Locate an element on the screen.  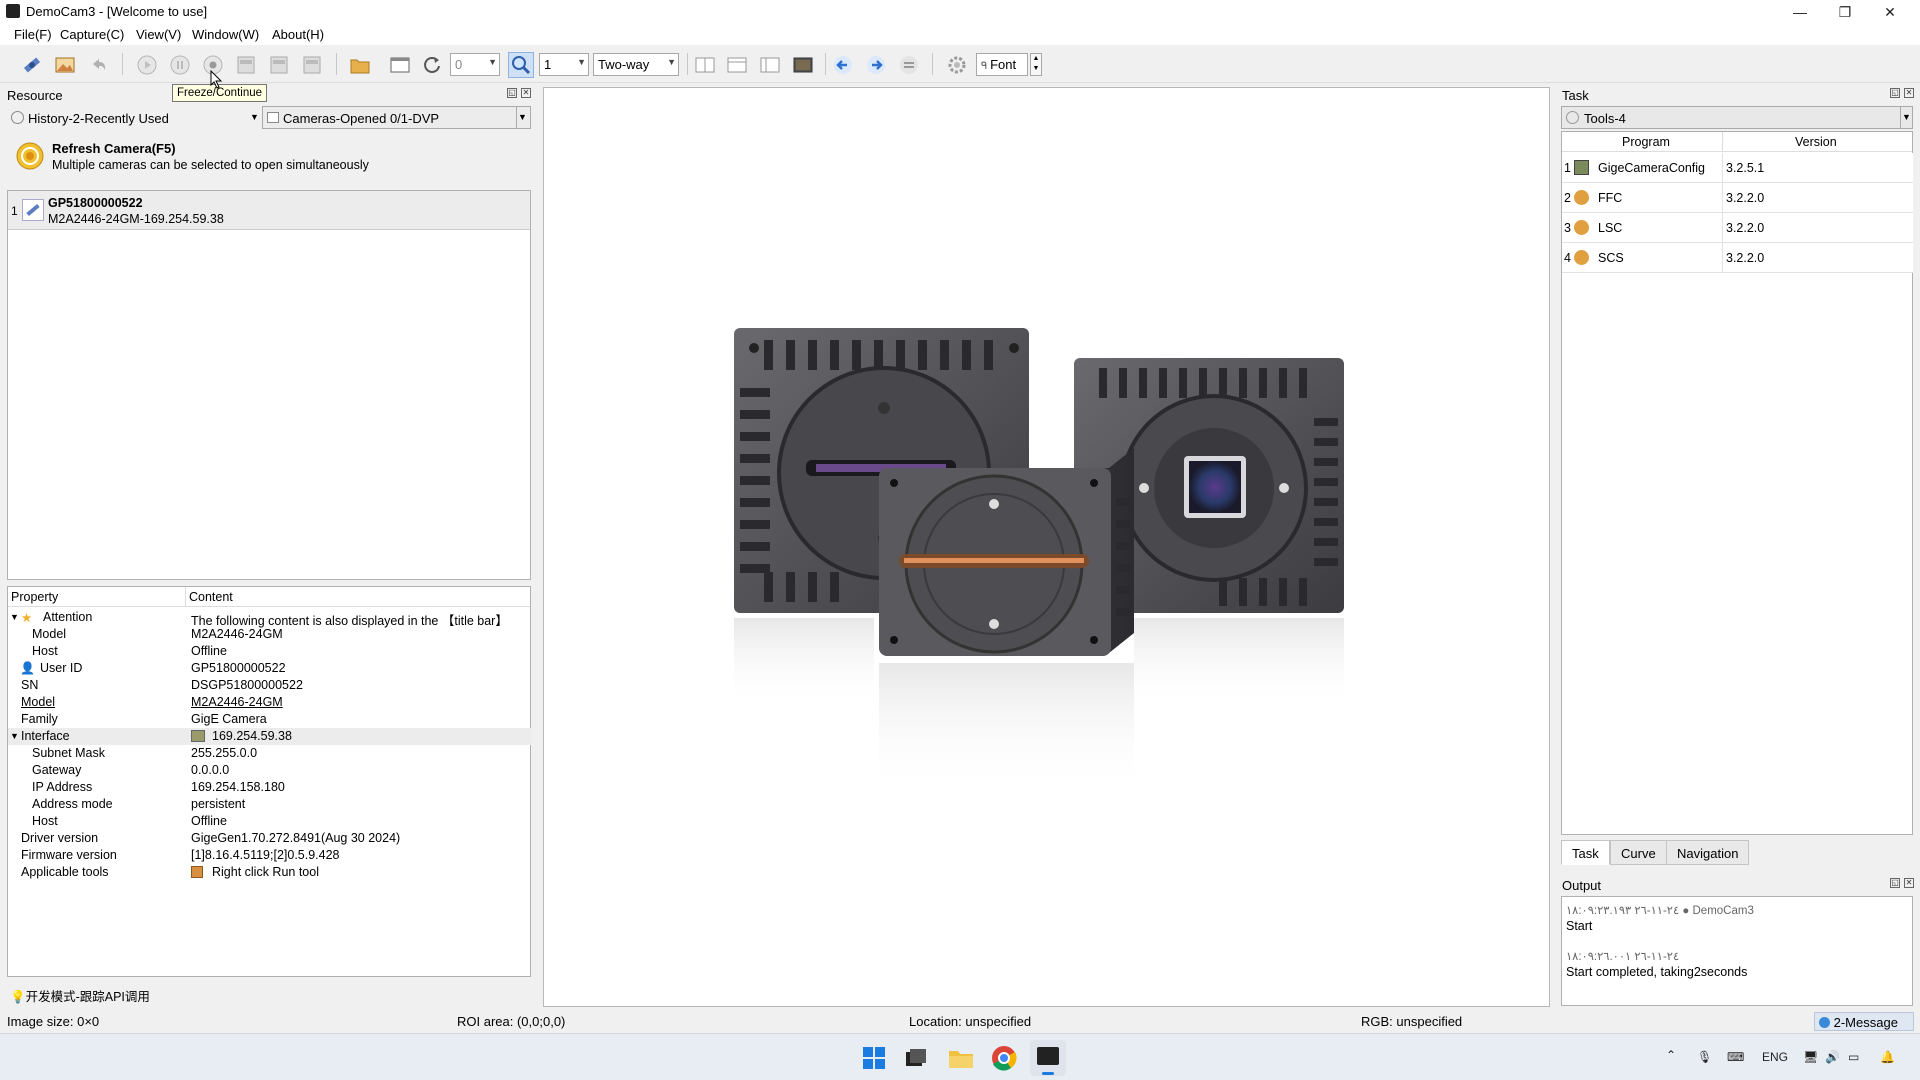
task-version: 3.2.2.0 is located at coordinates (1745, 198).